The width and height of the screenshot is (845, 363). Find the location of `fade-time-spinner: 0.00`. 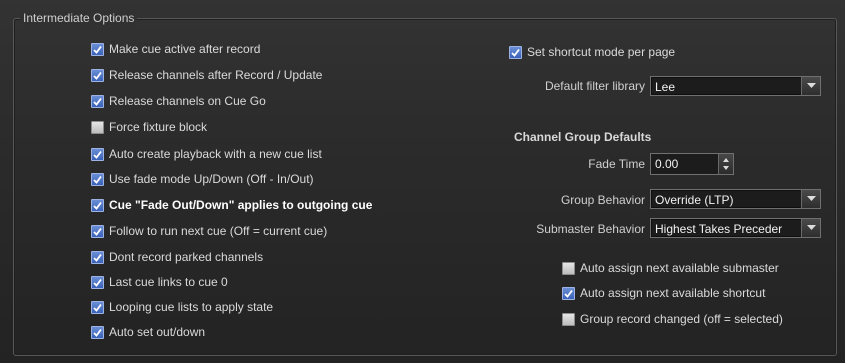

fade-time-spinner: 0.00 is located at coordinates (692, 164).